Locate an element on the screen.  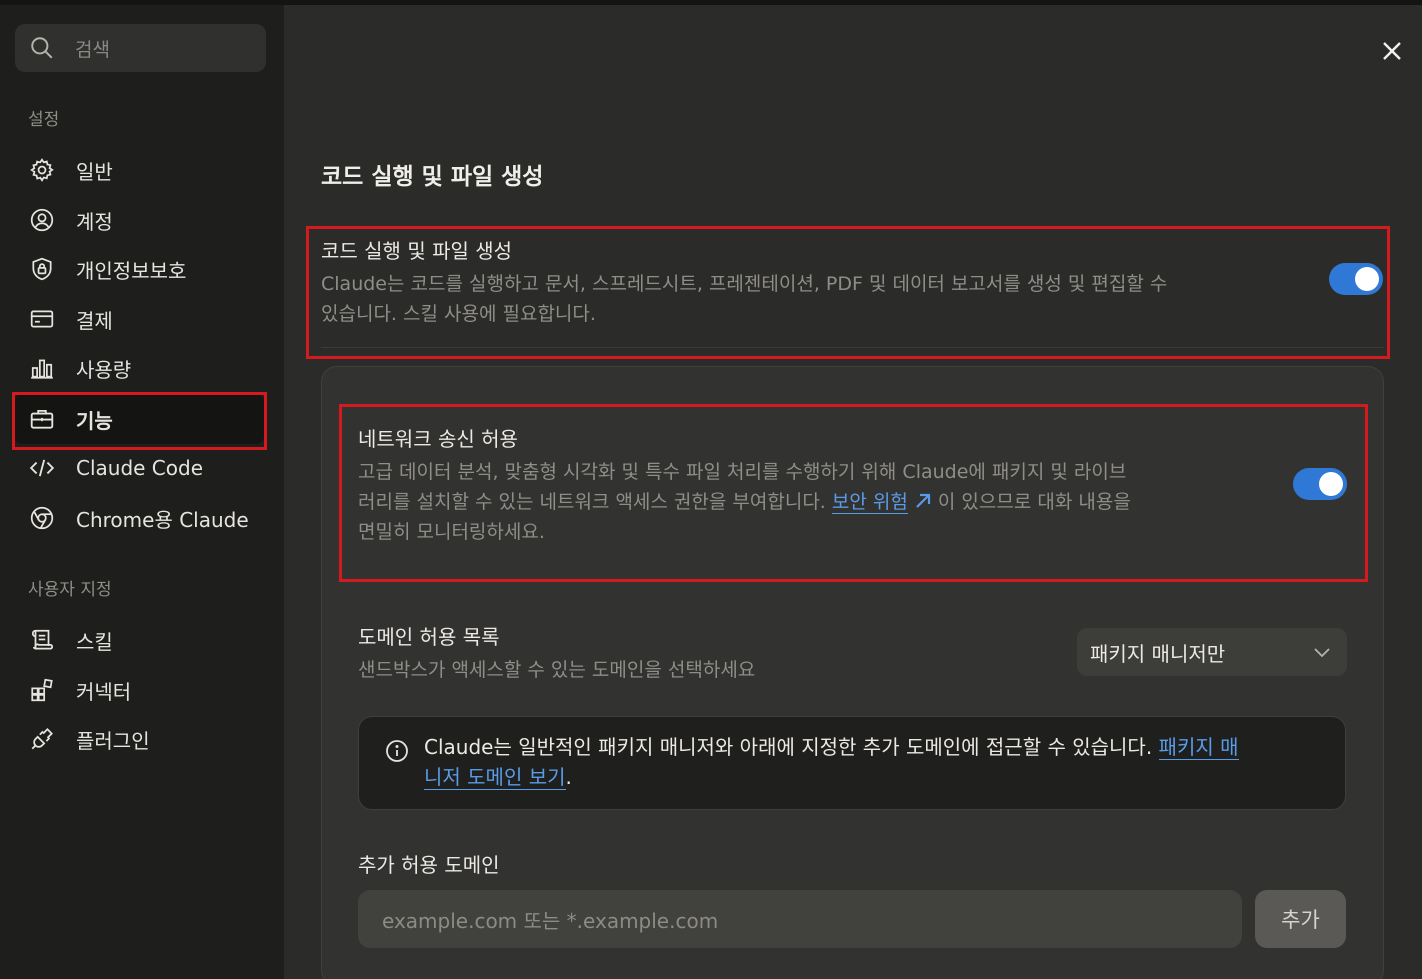
sidebar-item-claude-code: Claude Code is located at coordinates (139, 468).